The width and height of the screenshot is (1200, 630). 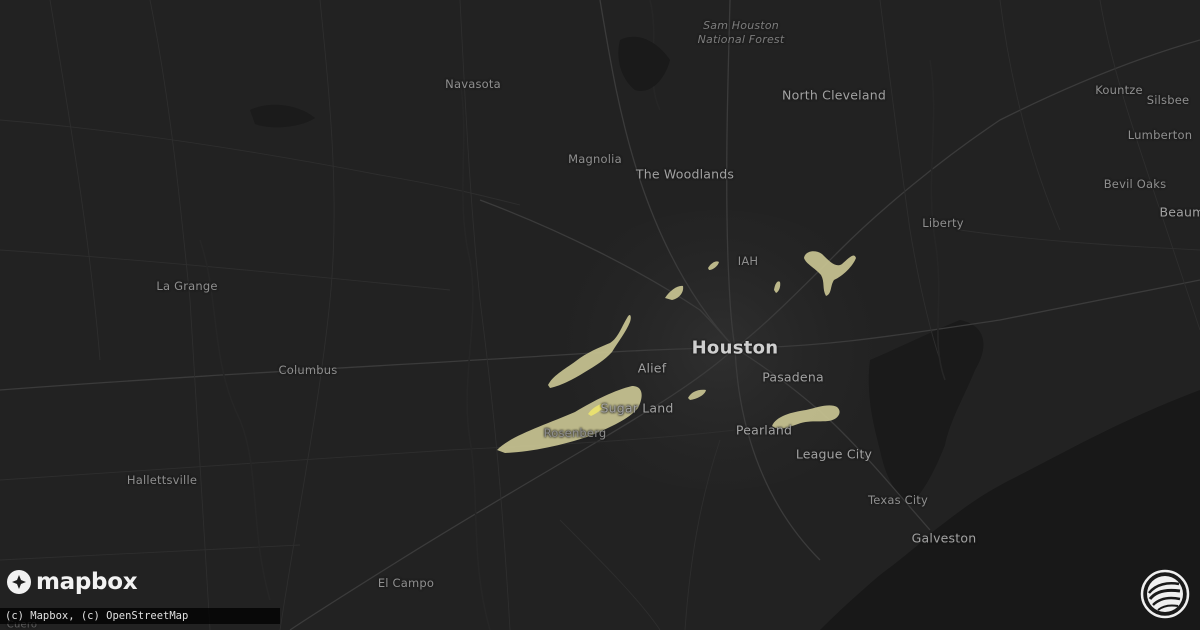 I want to click on place-label-navasota: Navasota, so click(x=473, y=84).